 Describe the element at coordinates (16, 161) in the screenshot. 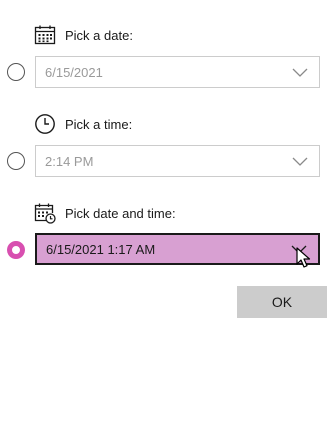

I see `time-radio` at that location.